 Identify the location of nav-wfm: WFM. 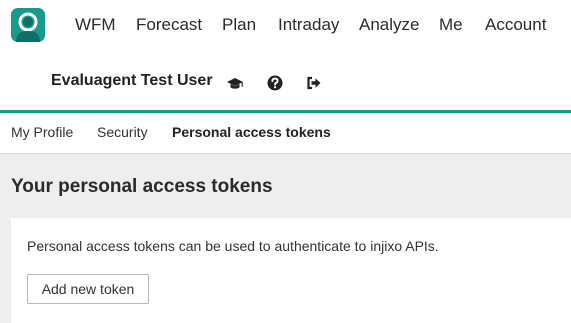
(95, 25).